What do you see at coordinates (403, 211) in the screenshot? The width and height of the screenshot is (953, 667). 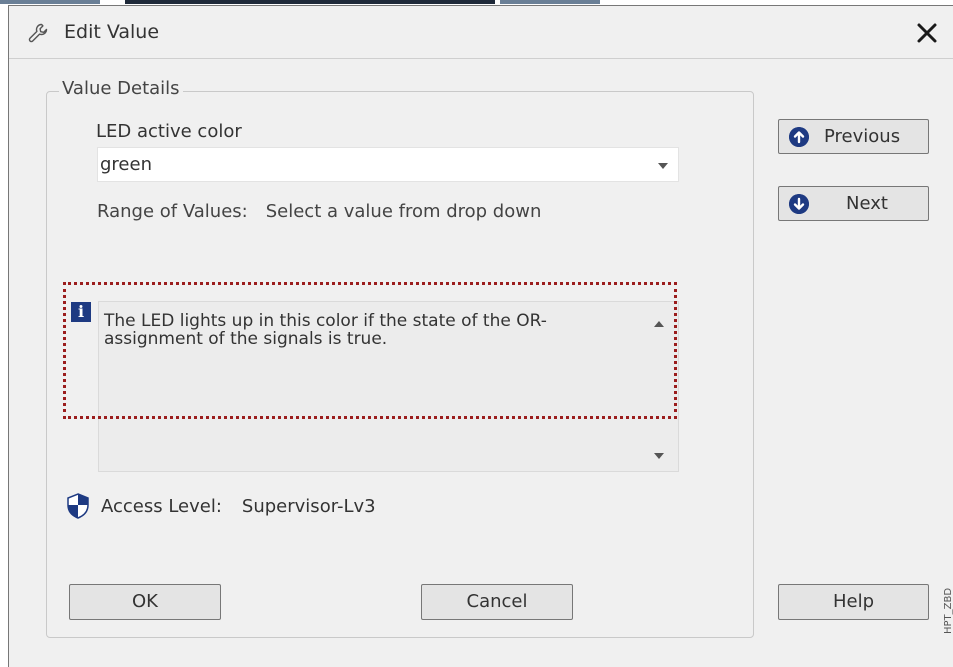 I see `range-value: Select a value from drop down` at bounding box center [403, 211].